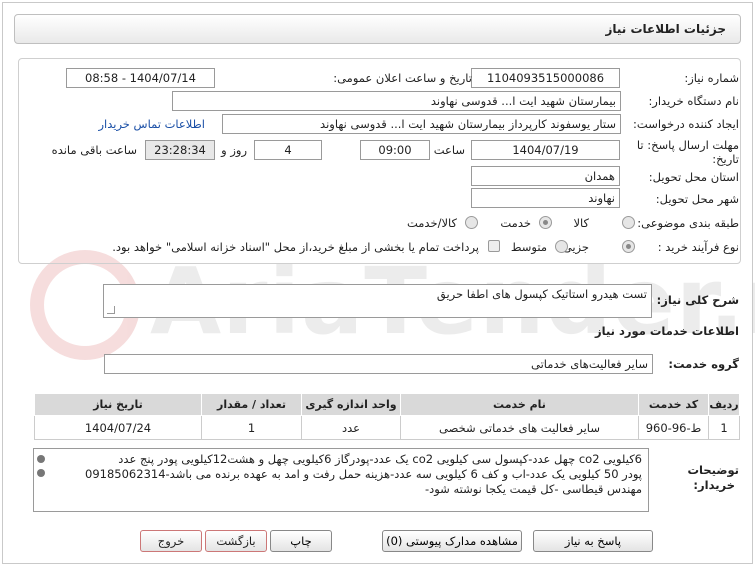  What do you see at coordinates (545, 78) in the screenshot?
I see `need-number-field: 1104093515000086` at bounding box center [545, 78].